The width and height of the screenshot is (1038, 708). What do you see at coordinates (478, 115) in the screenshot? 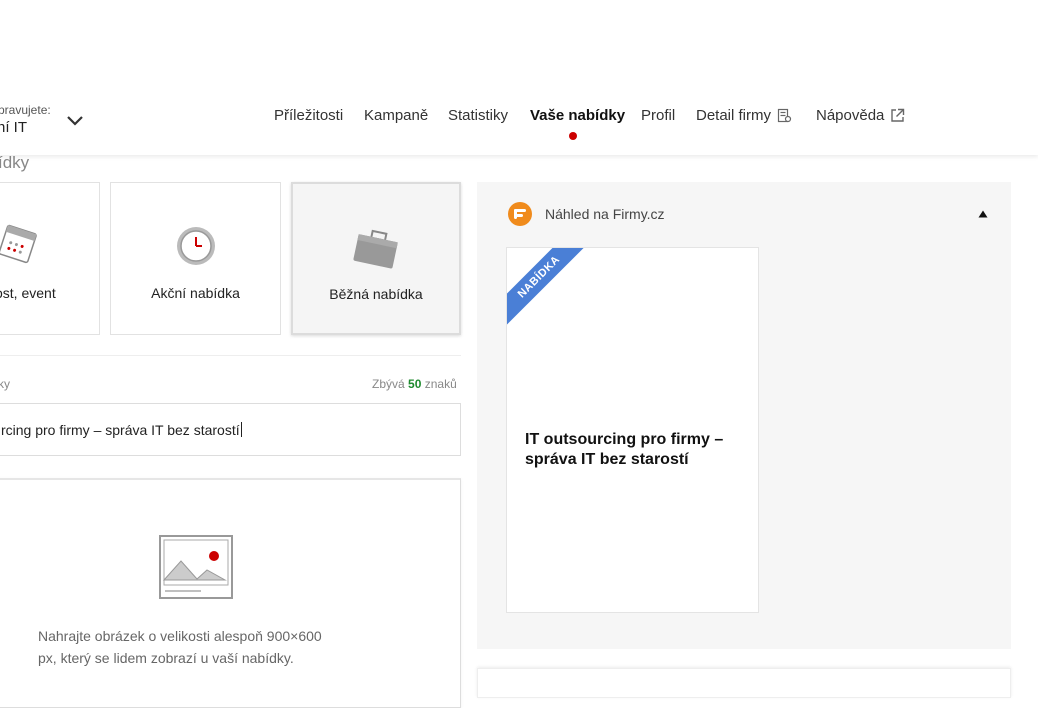
I see `nav-item-statistiky: Statistiky` at bounding box center [478, 115].